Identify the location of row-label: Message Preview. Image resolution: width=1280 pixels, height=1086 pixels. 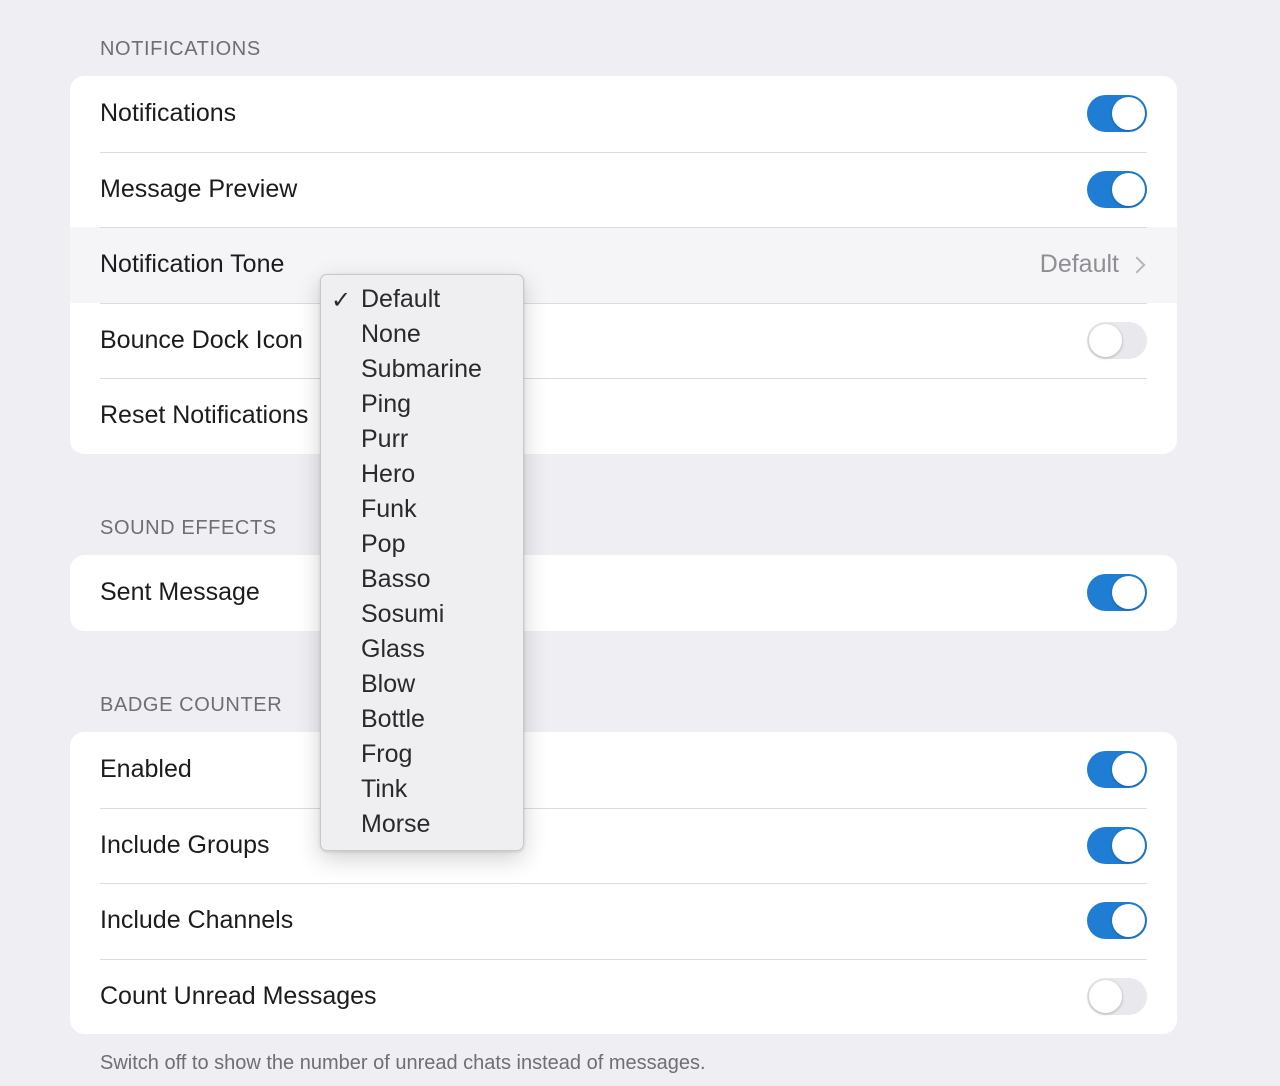
(199, 188).